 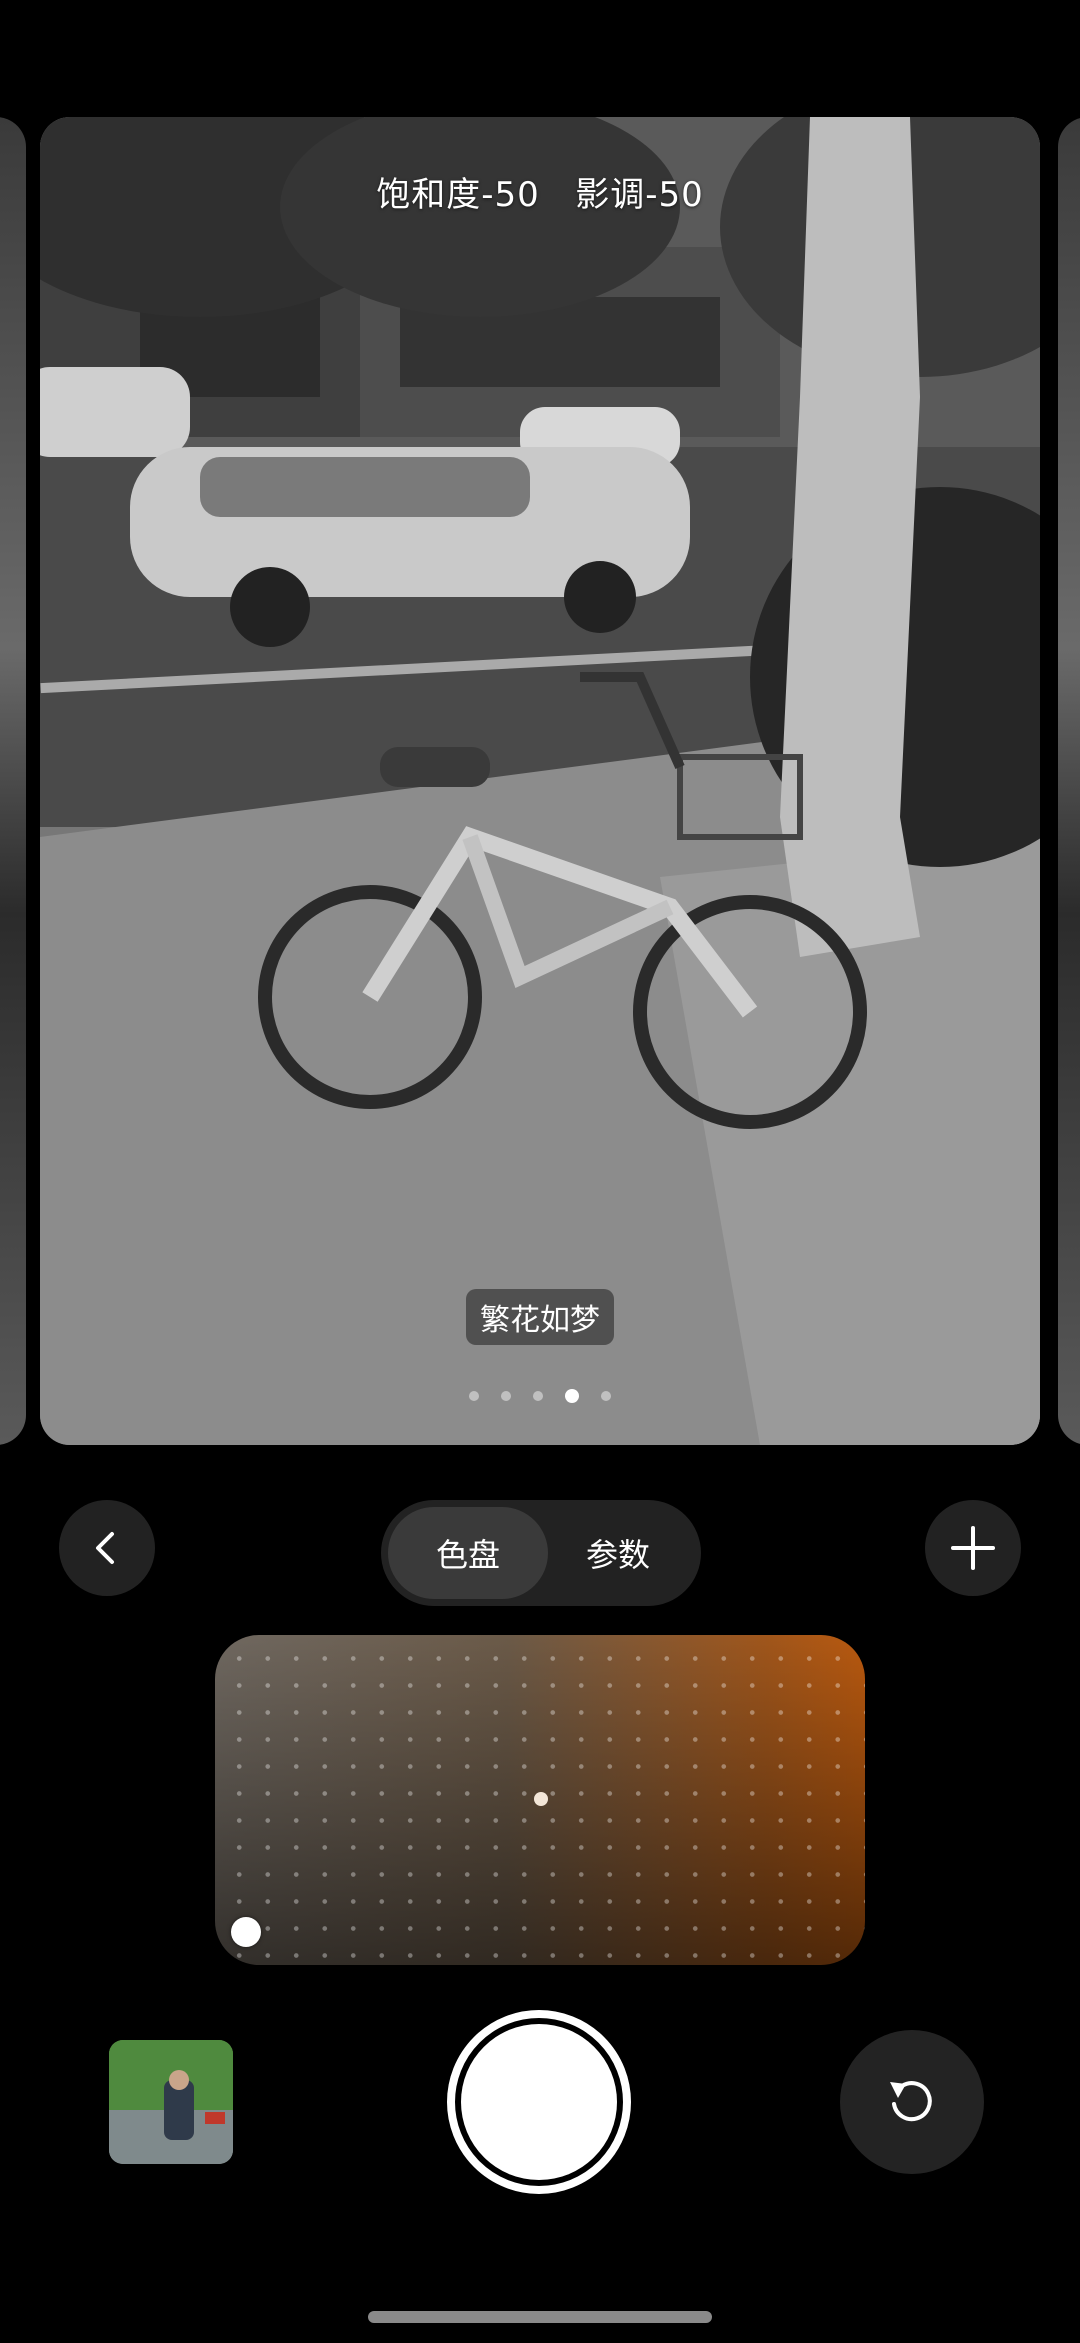 I want to click on color-pad-handle, so click(x=246, y=1932).